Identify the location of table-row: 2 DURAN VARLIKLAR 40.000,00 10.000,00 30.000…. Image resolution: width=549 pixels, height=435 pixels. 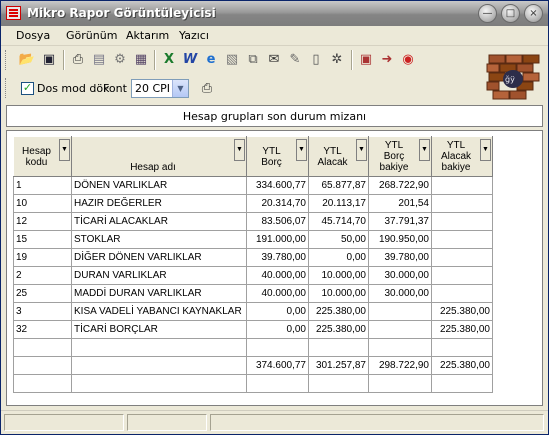
(253, 275).